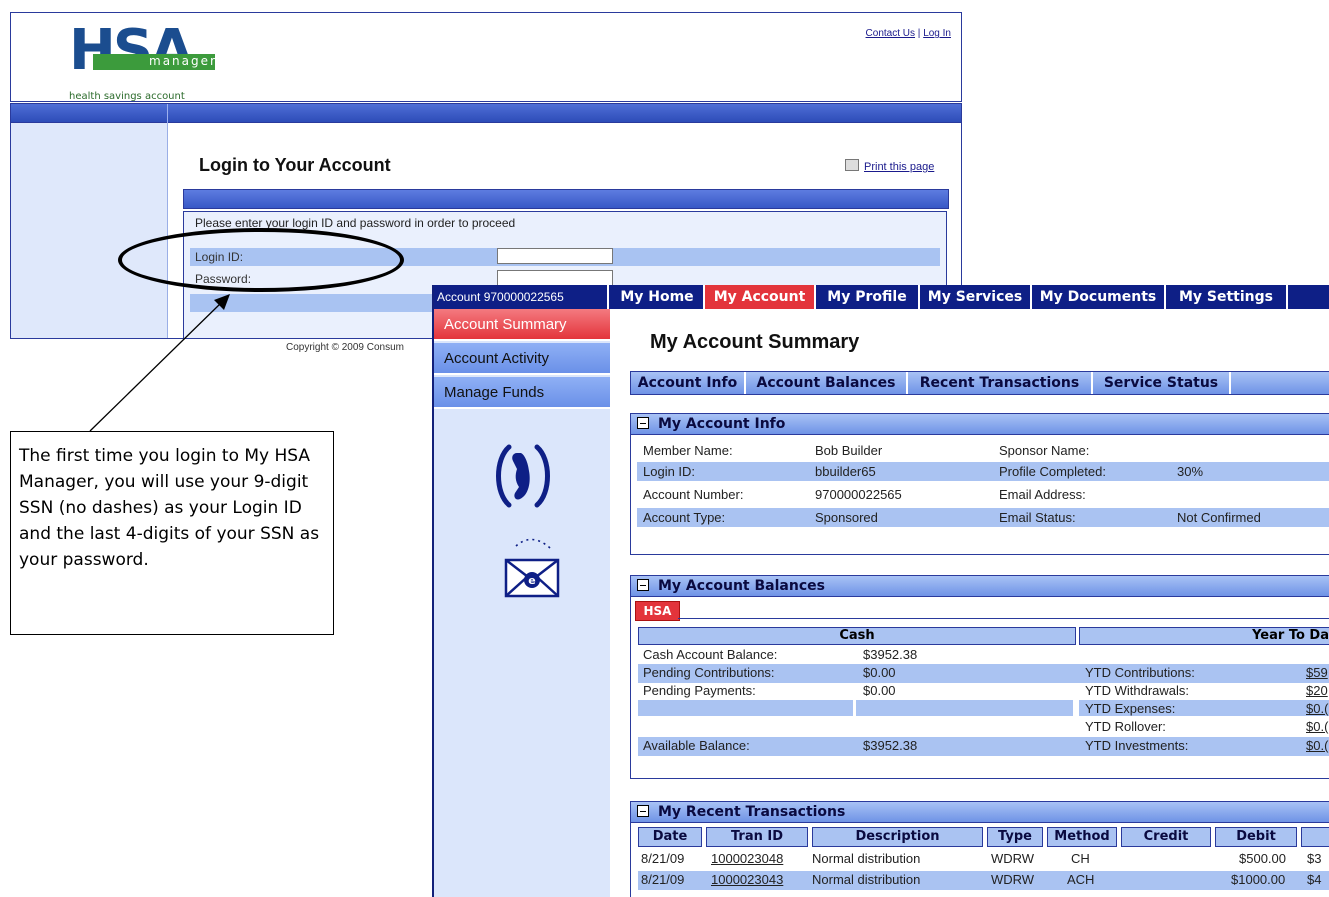  What do you see at coordinates (658, 297) in the screenshot?
I see `tab-my-home: My Home` at bounding box center [658, 297].